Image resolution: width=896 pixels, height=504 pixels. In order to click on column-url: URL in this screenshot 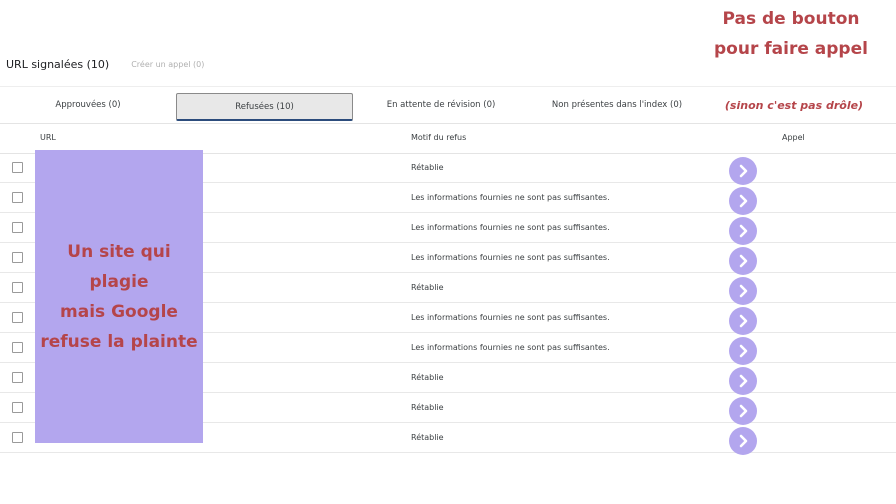, I will do `click(48, 137)`.